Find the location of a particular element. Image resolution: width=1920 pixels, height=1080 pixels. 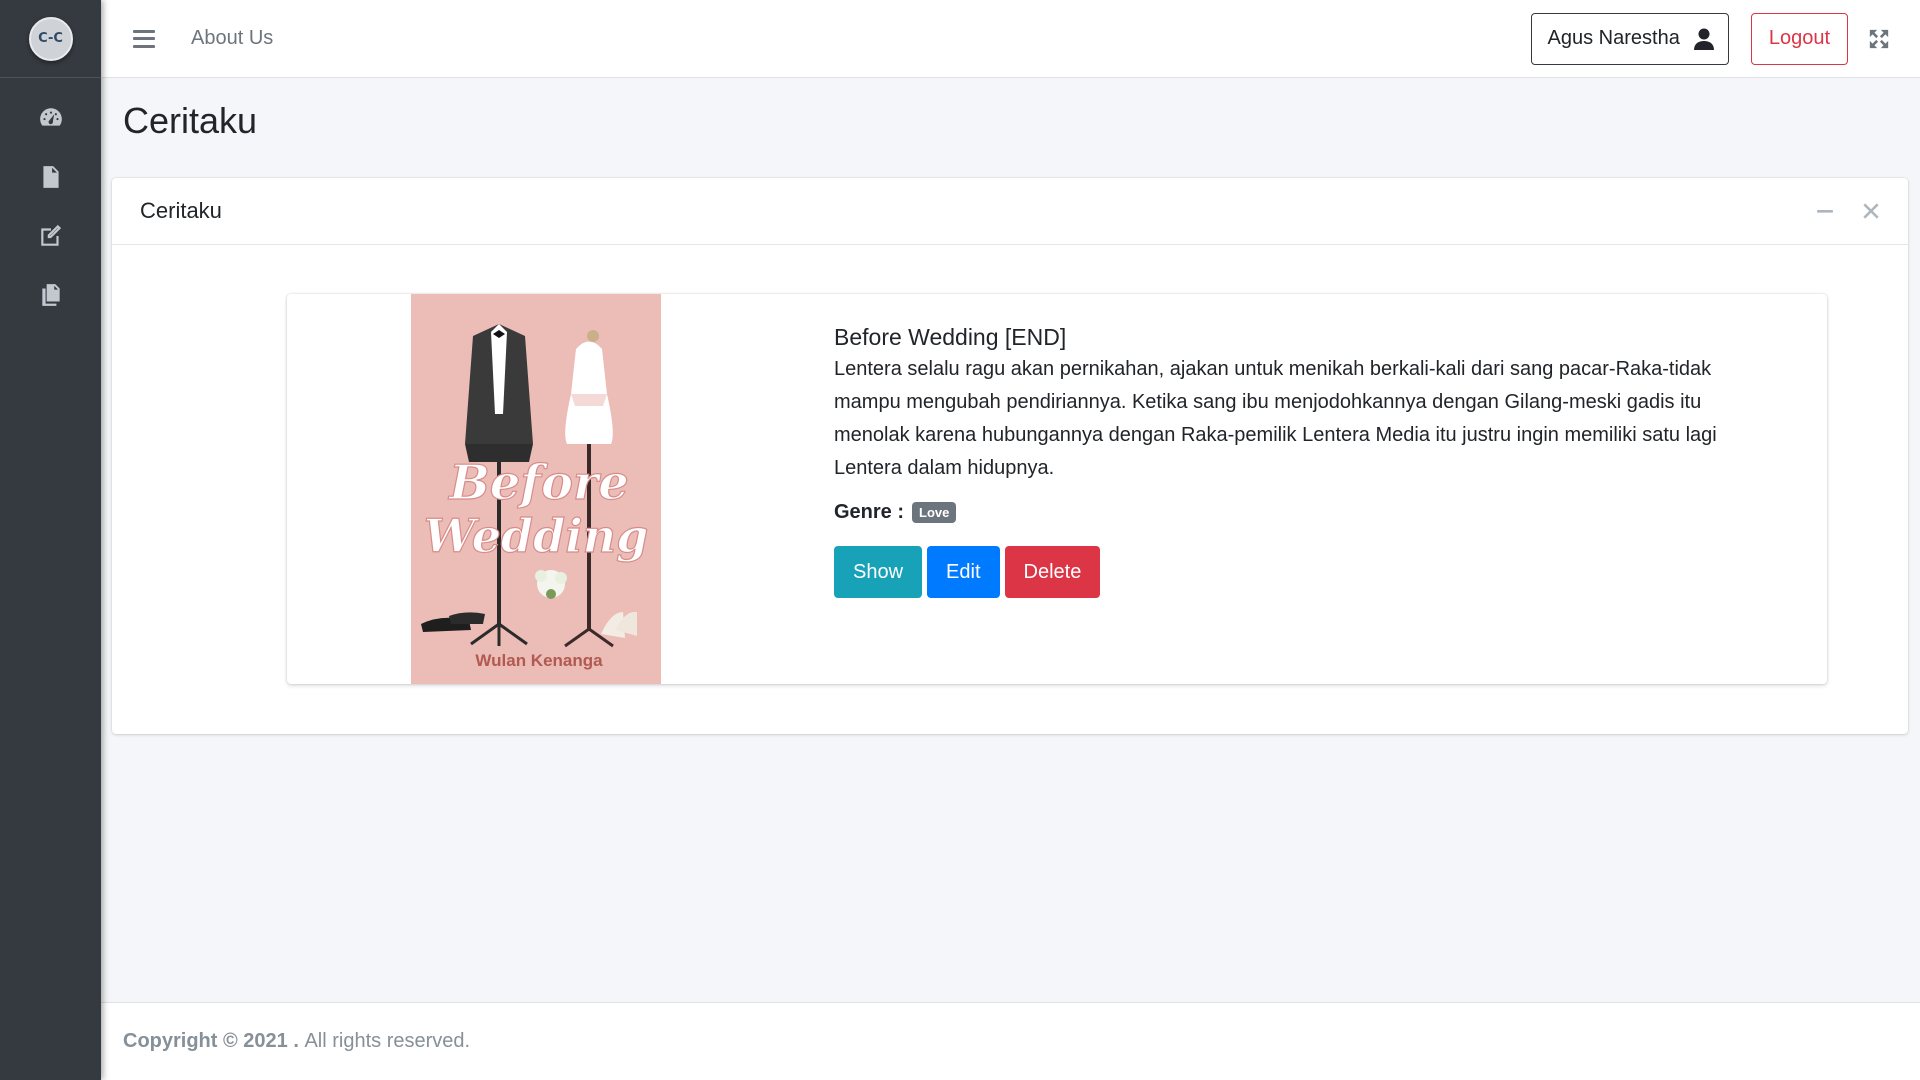

collapse-button is located at coordinates (1825, 211).